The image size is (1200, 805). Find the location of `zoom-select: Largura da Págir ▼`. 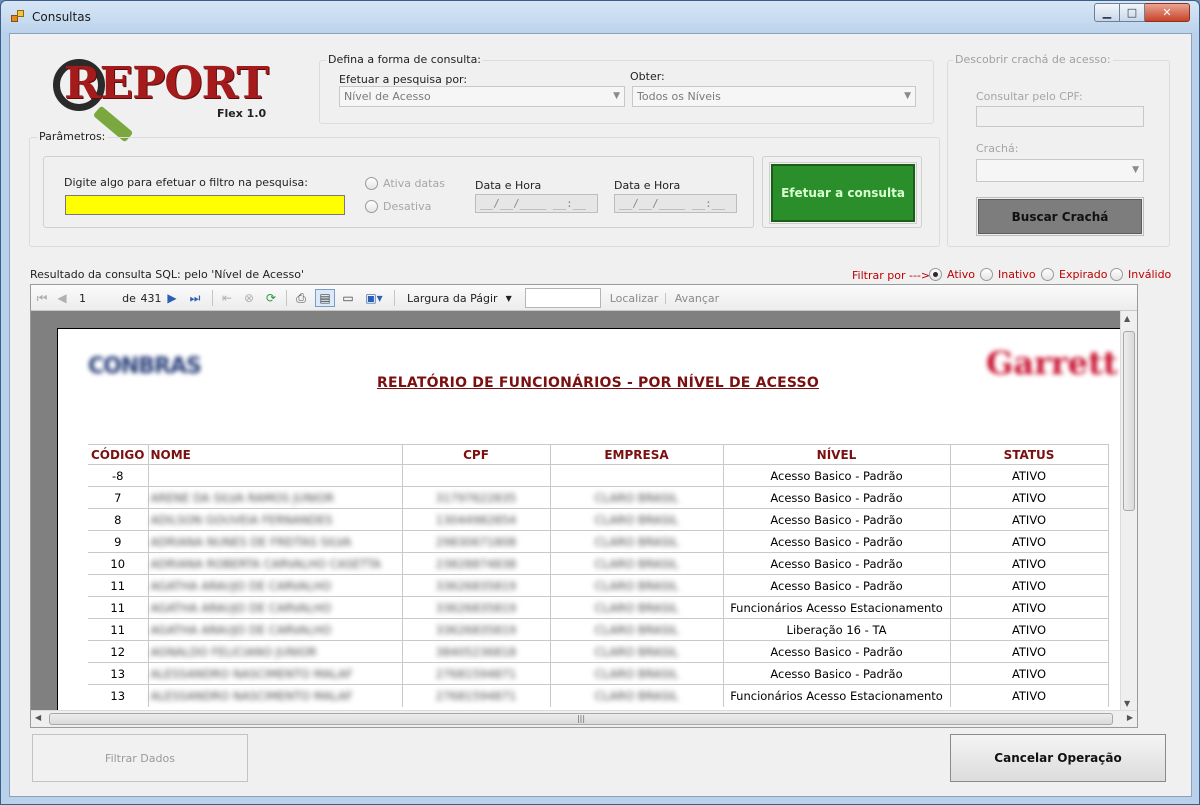

zoom-select: Largura da Págir ▼ is located at coordinates (460, 298).